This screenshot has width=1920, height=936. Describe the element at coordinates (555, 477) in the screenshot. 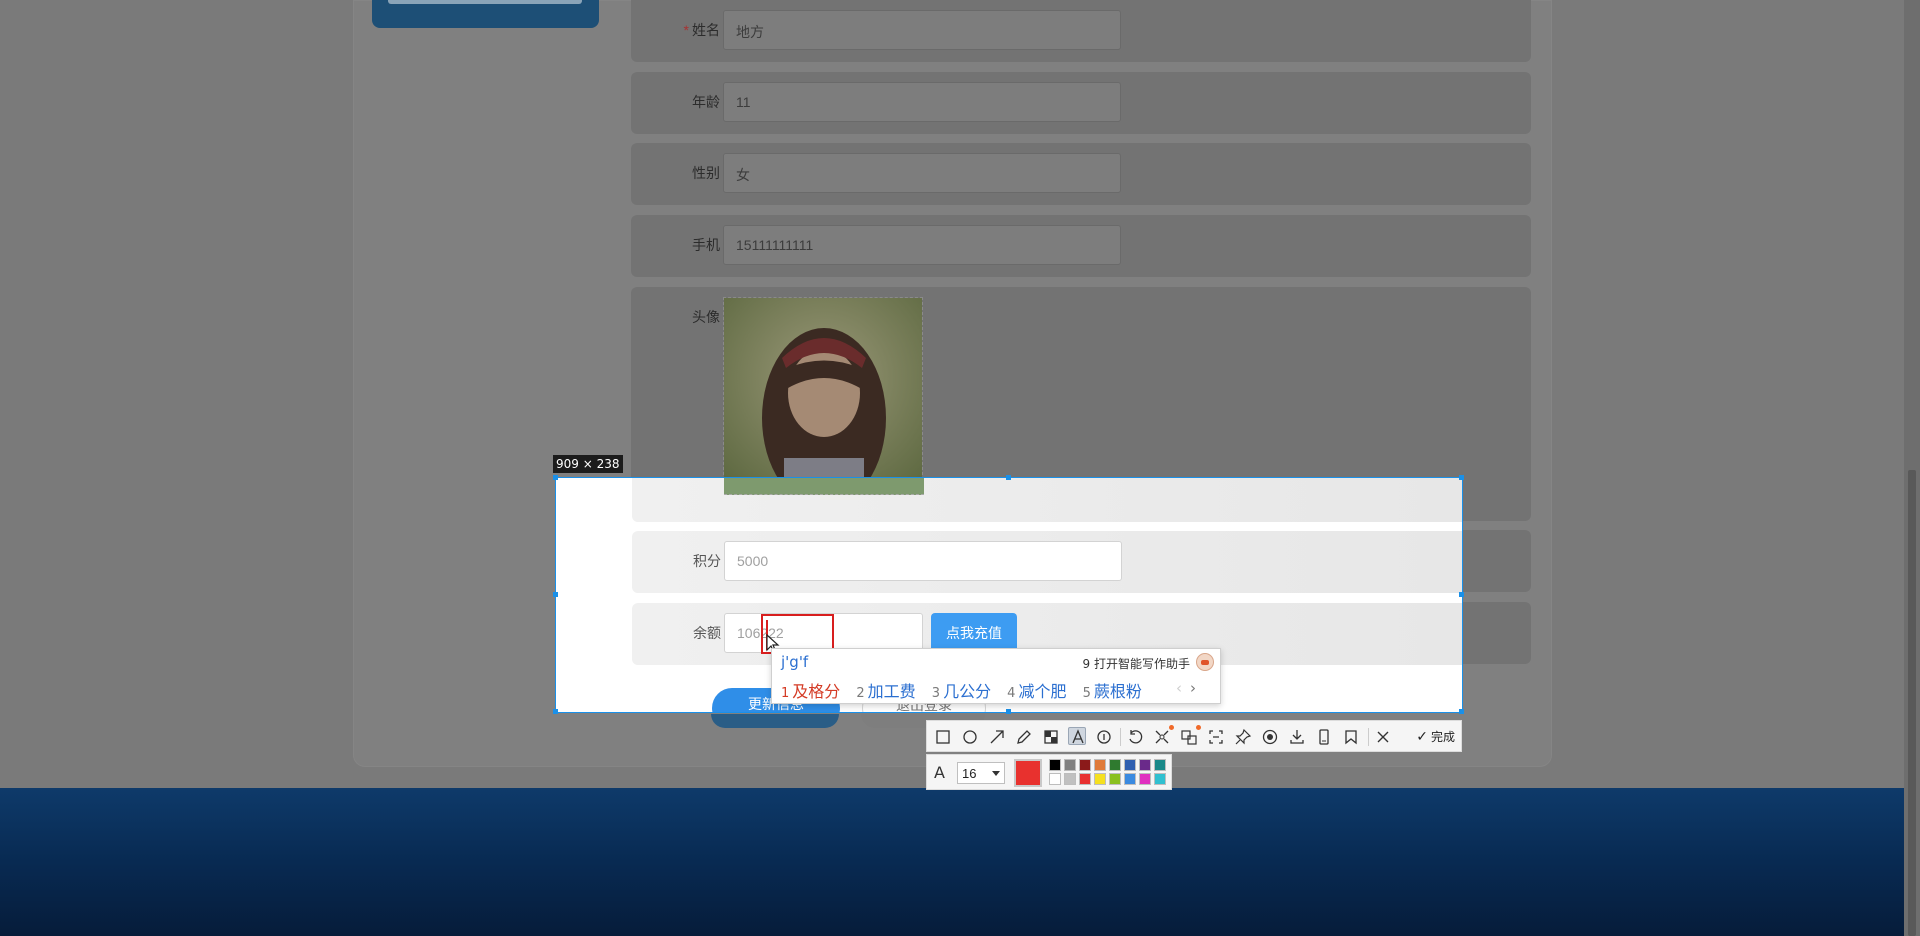

I see `resize-handle-tl` at that location.